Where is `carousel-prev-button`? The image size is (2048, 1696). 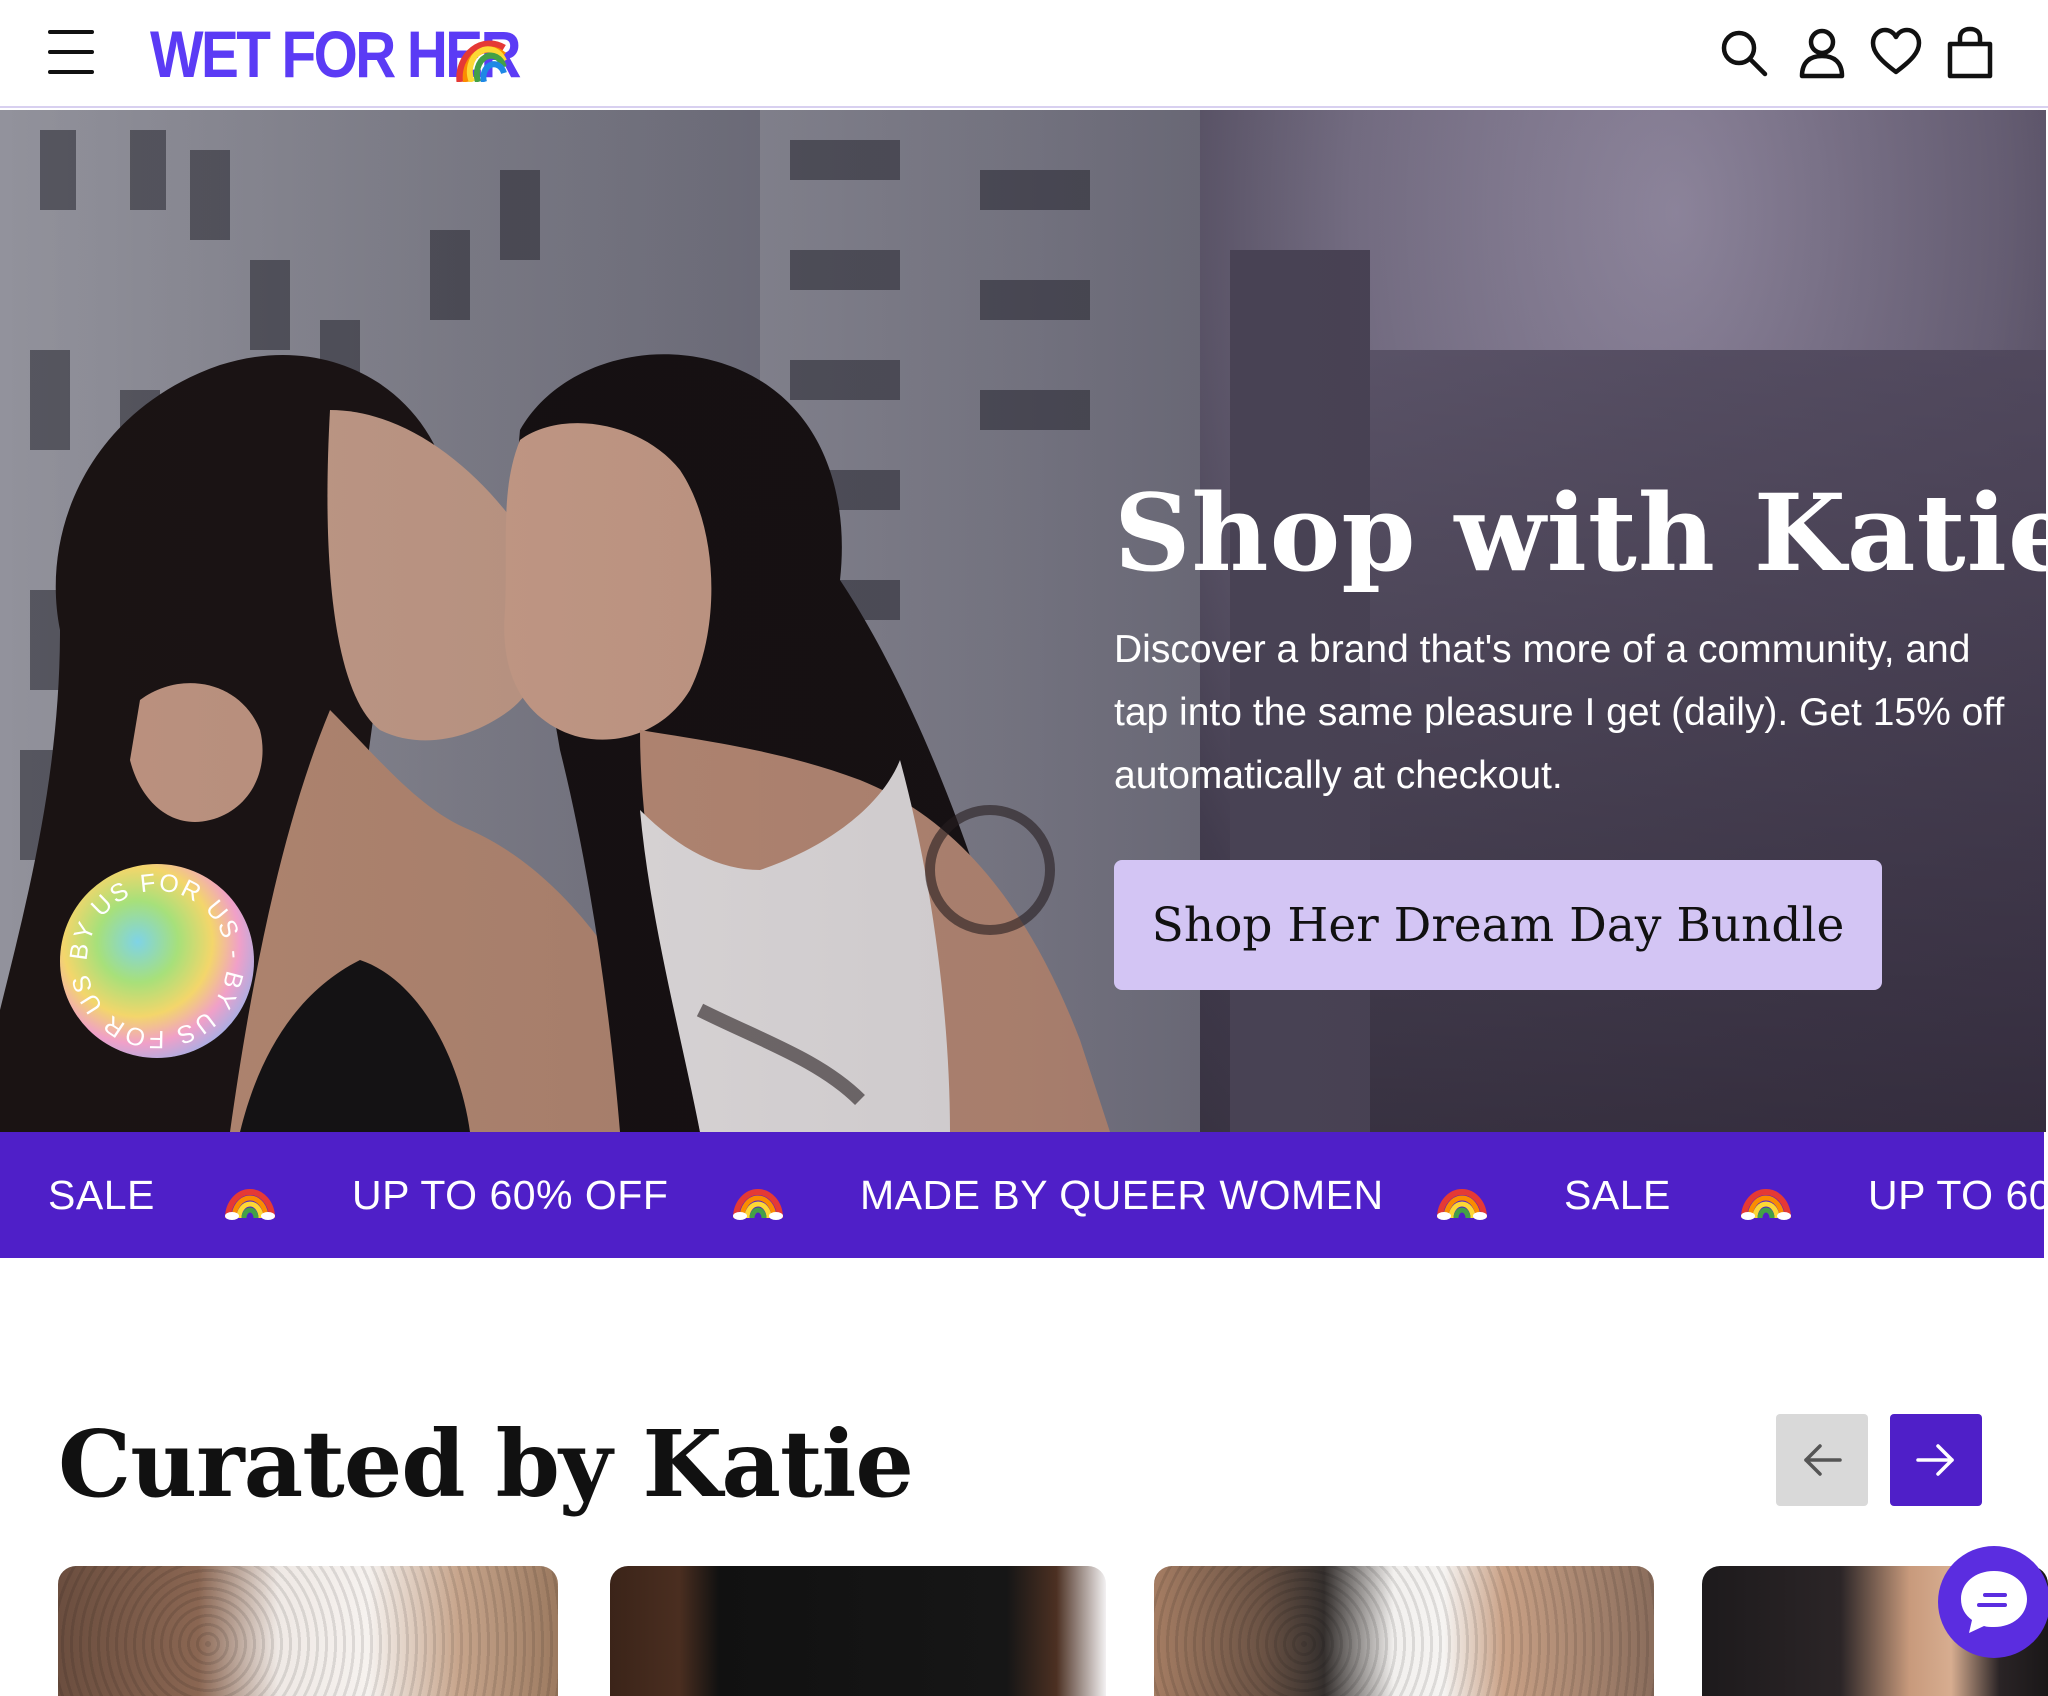 carousel-prev-button is located at coordinates (1822, 1460).